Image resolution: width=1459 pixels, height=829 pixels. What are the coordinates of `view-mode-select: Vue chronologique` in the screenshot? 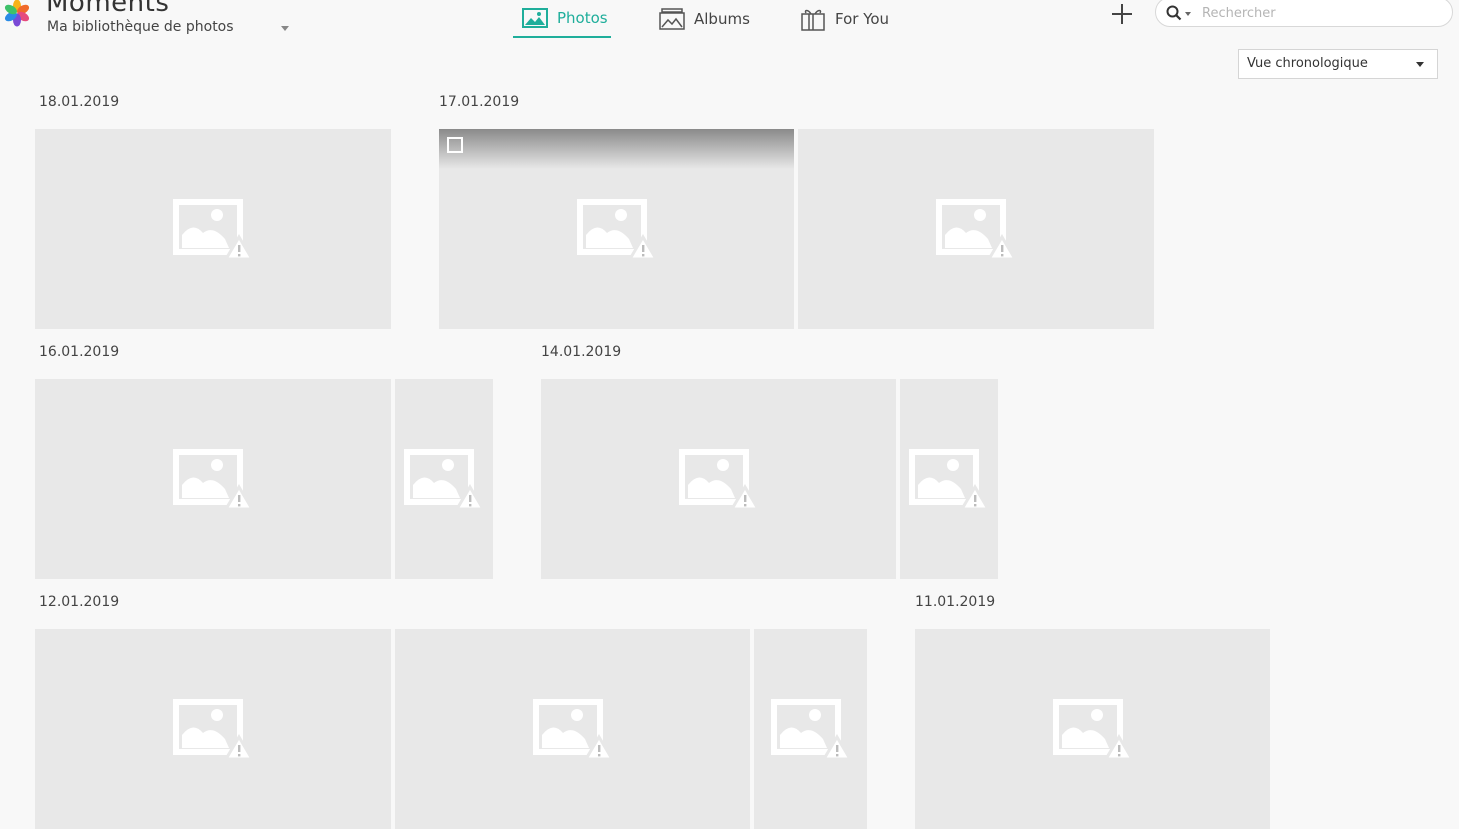 It's located at (1338, 64).